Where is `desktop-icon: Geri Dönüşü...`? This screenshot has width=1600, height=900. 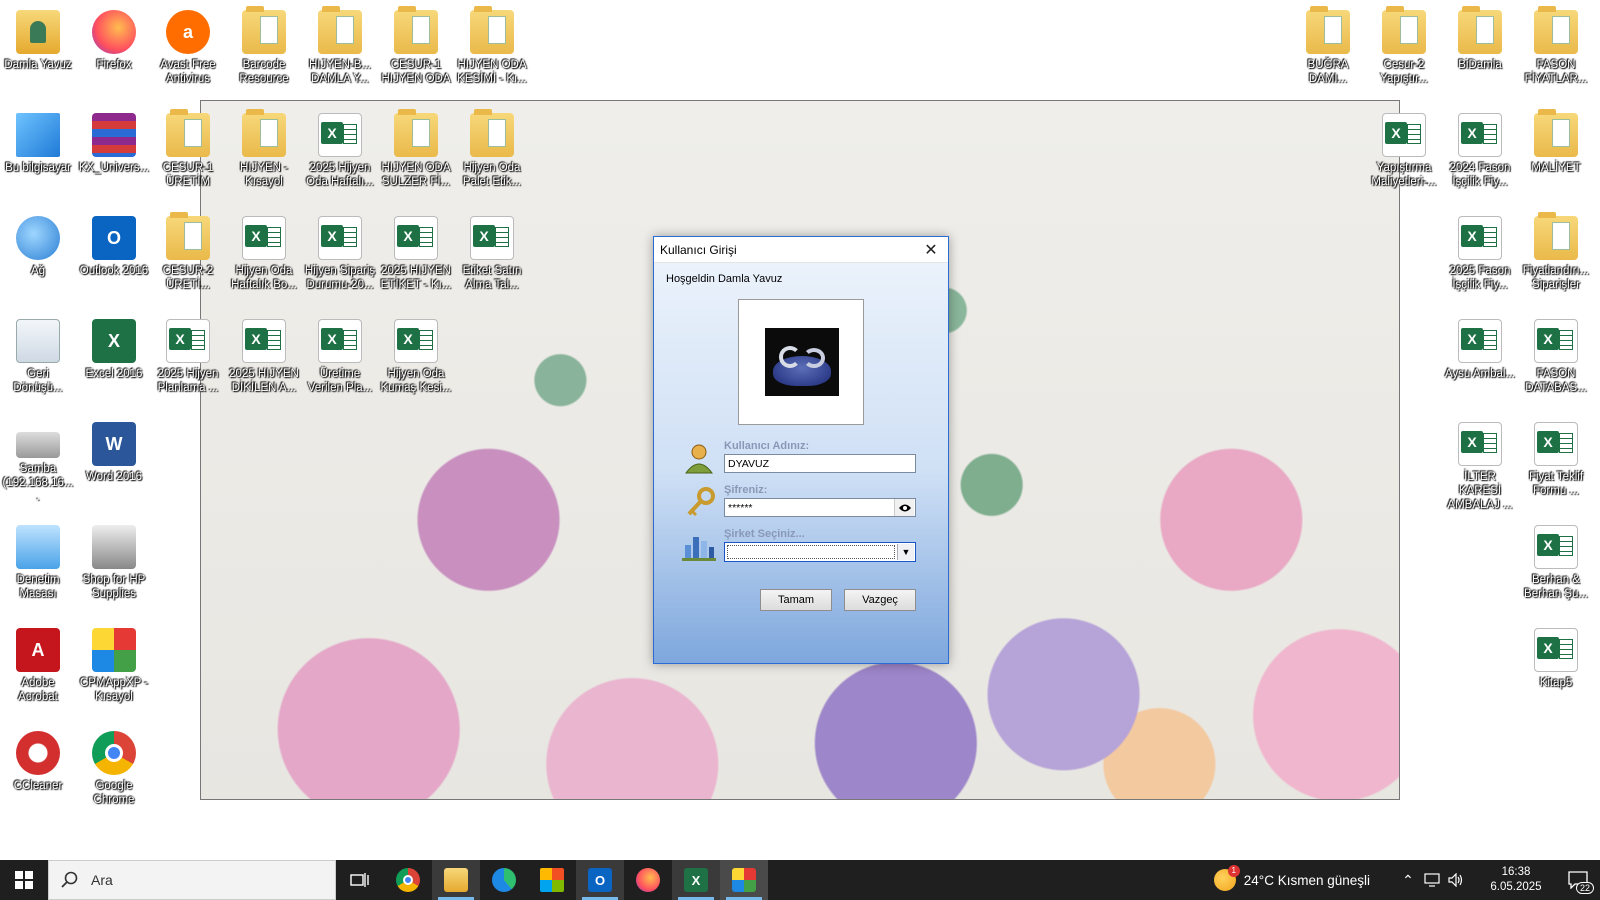 desktop-icon: Geri Dönüşü... is located at coordinates (38, 354).